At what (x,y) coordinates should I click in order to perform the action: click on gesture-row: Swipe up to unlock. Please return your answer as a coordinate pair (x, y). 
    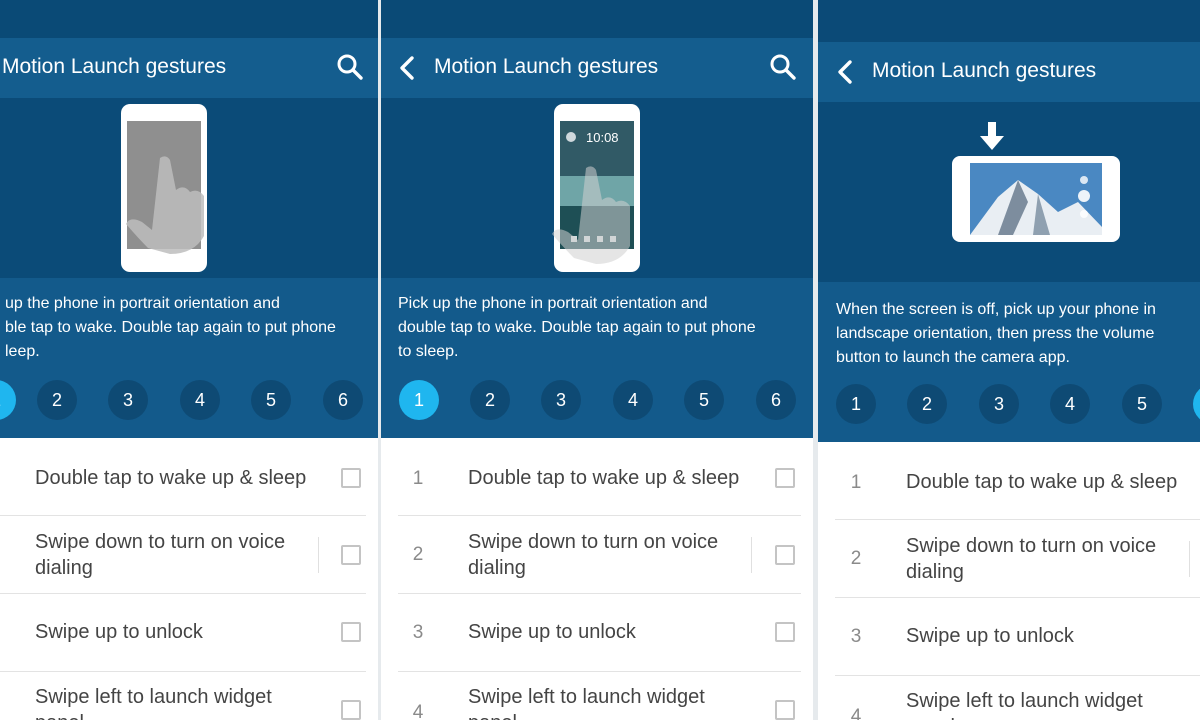
    Looking at the image, I should click on (189, 633).